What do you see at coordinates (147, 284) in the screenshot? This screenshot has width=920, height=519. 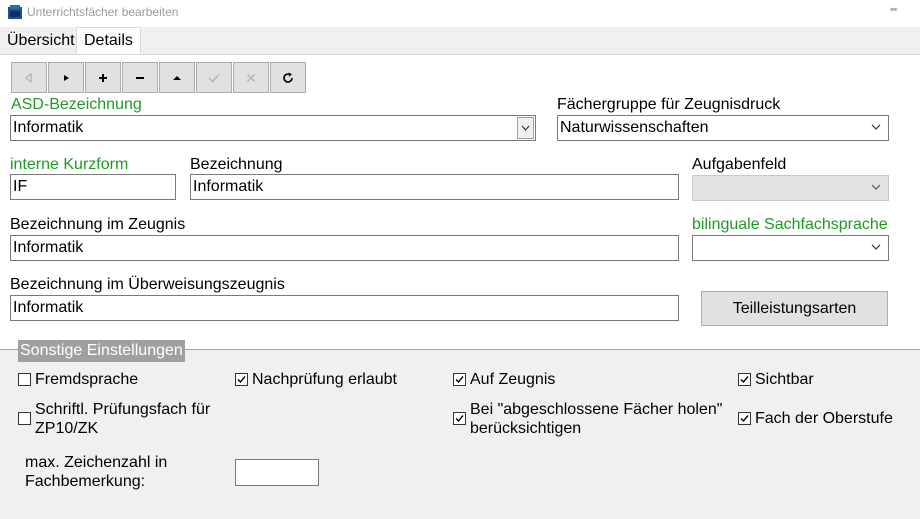 I see `ueberweisung-label: Bezeichnung im Überweisungszeugnis` at bounding box center [147, 284].